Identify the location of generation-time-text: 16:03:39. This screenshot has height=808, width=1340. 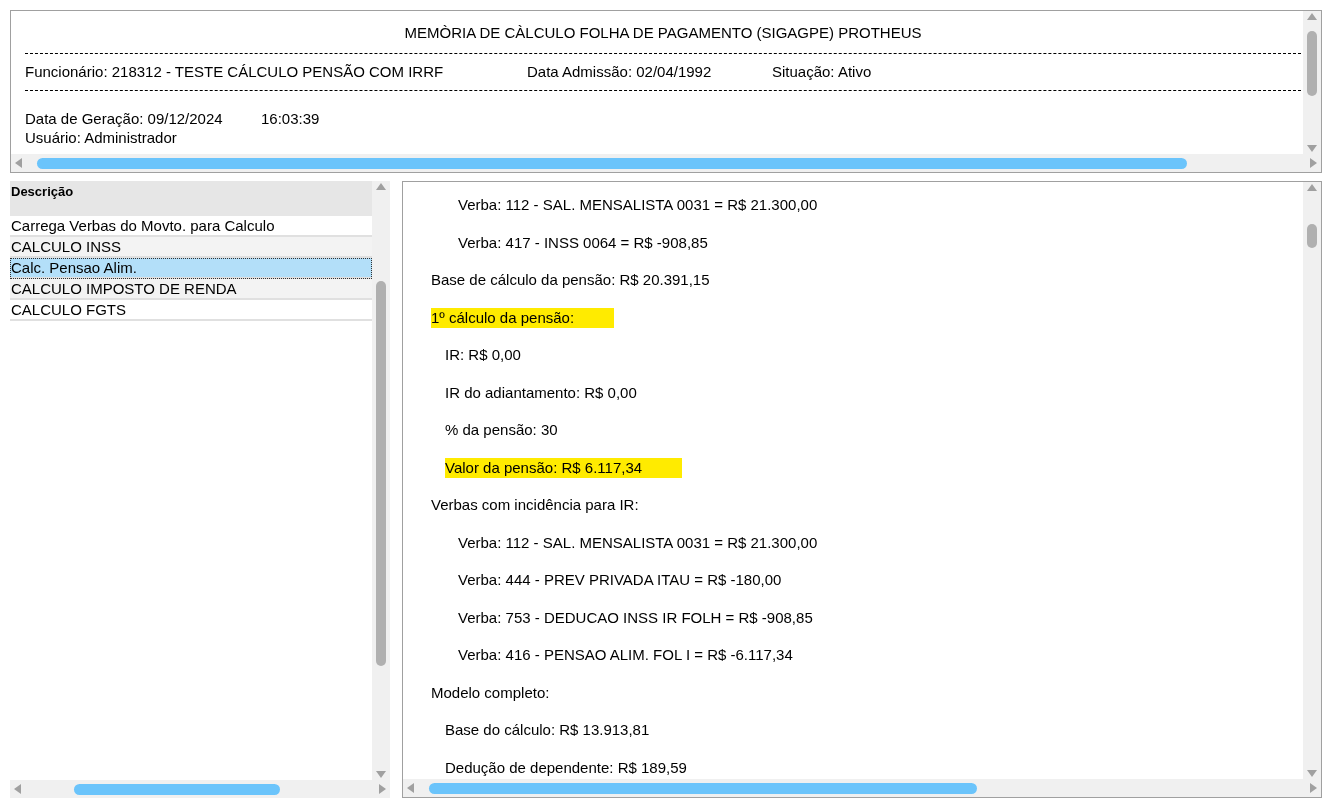
(290, 118).